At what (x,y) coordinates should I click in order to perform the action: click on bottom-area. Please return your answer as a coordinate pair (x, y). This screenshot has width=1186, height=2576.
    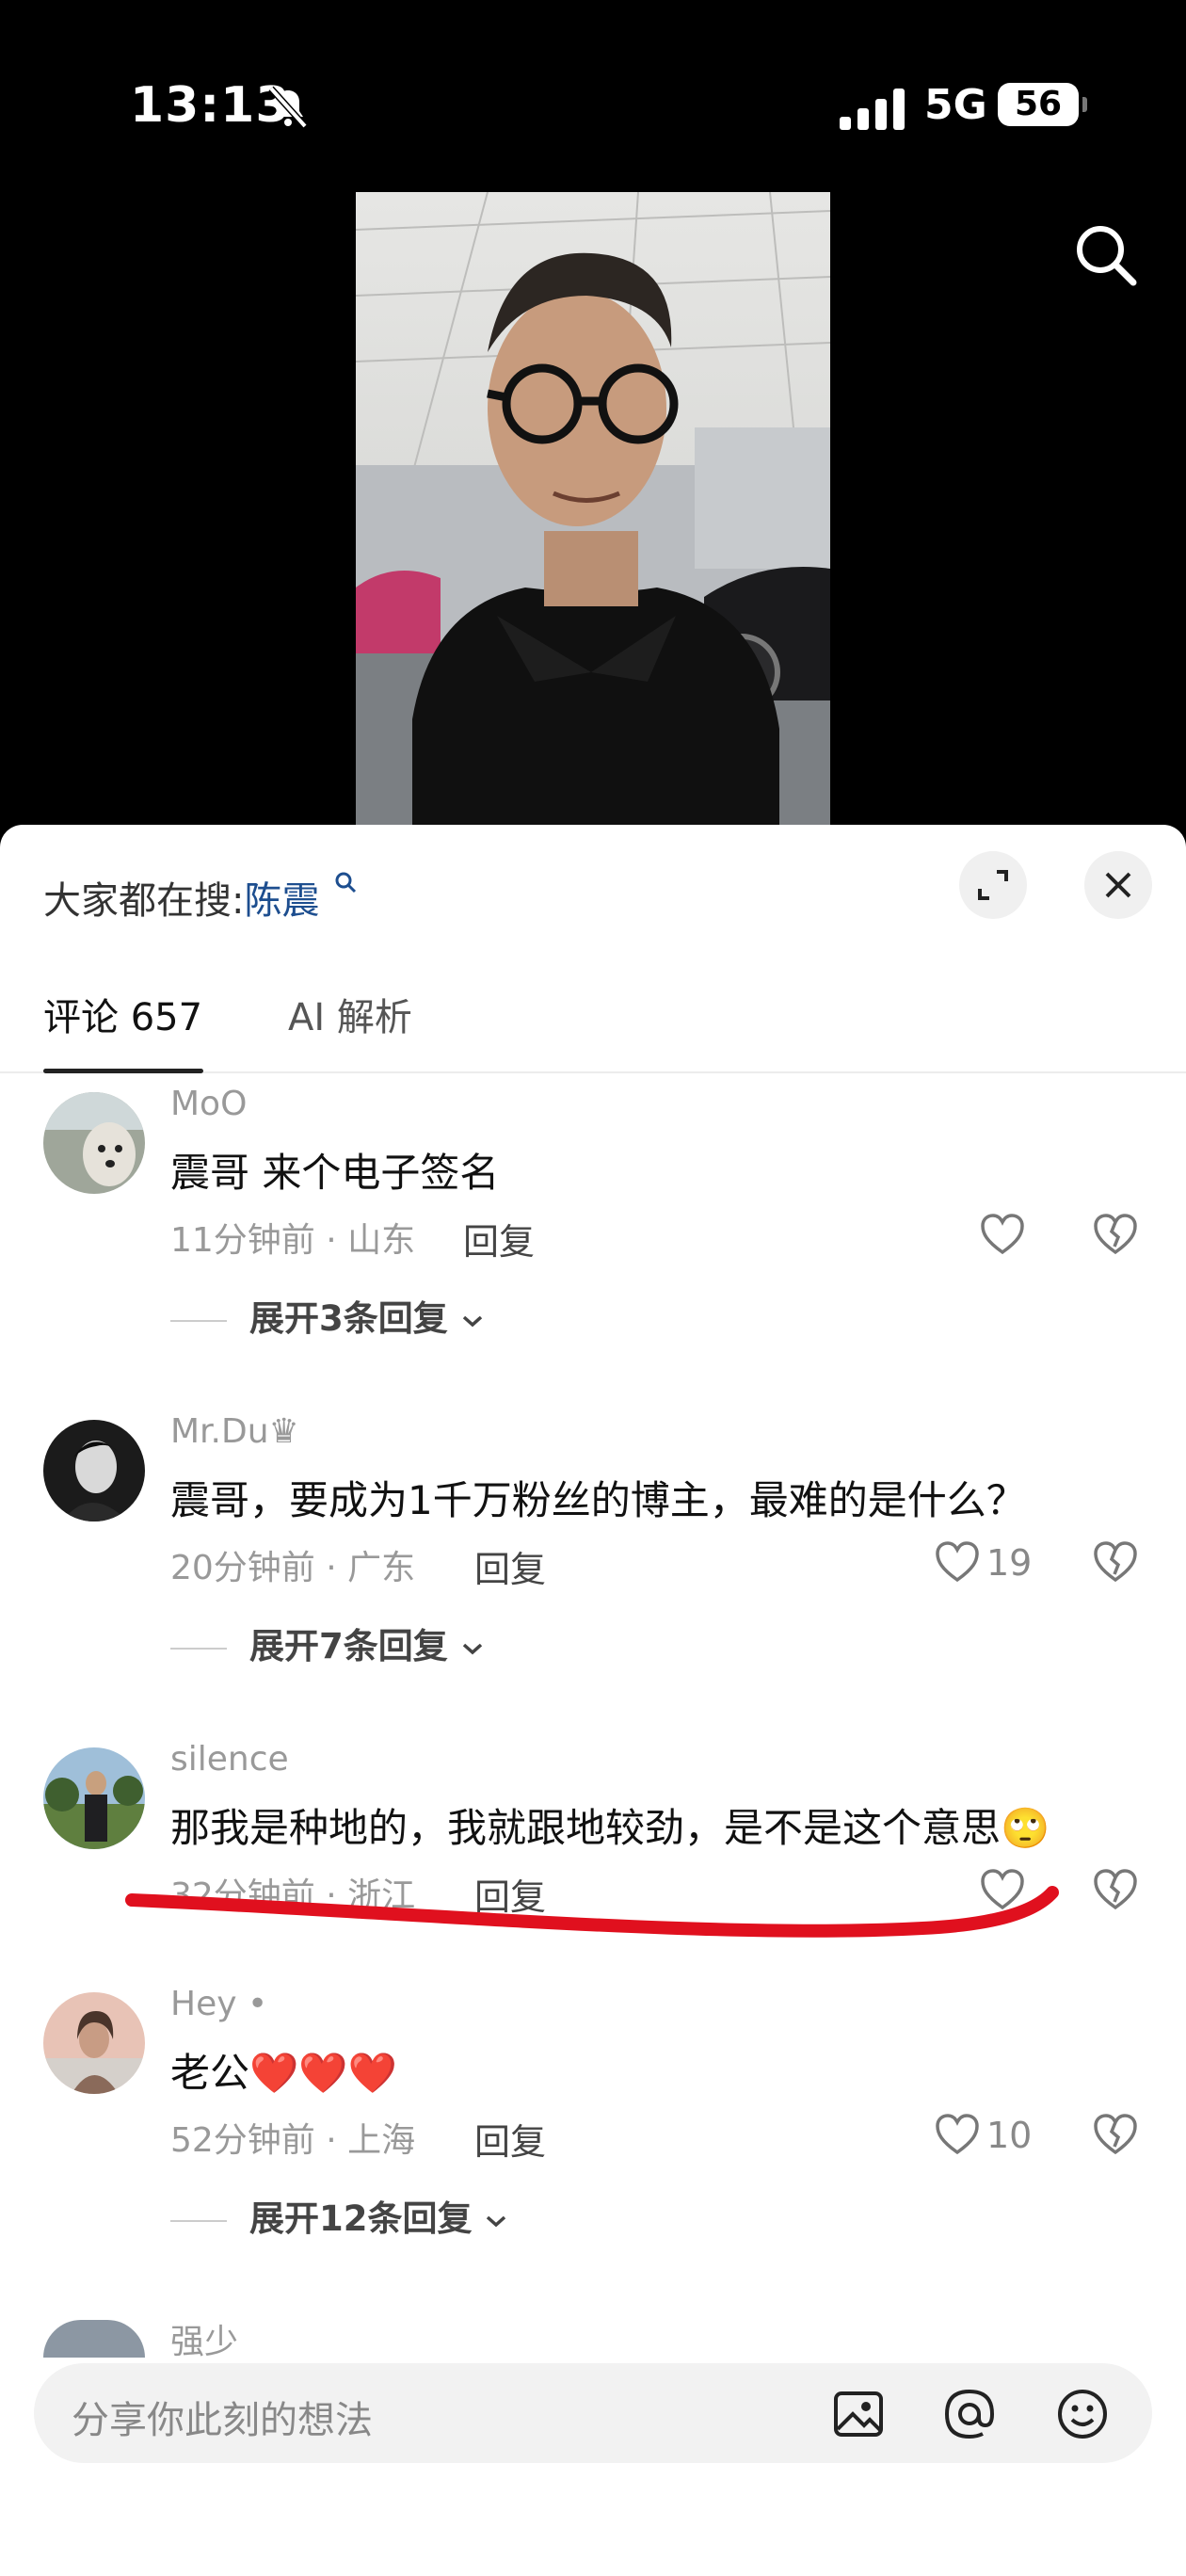
    Looking at the image, I should click on (593, 2536).